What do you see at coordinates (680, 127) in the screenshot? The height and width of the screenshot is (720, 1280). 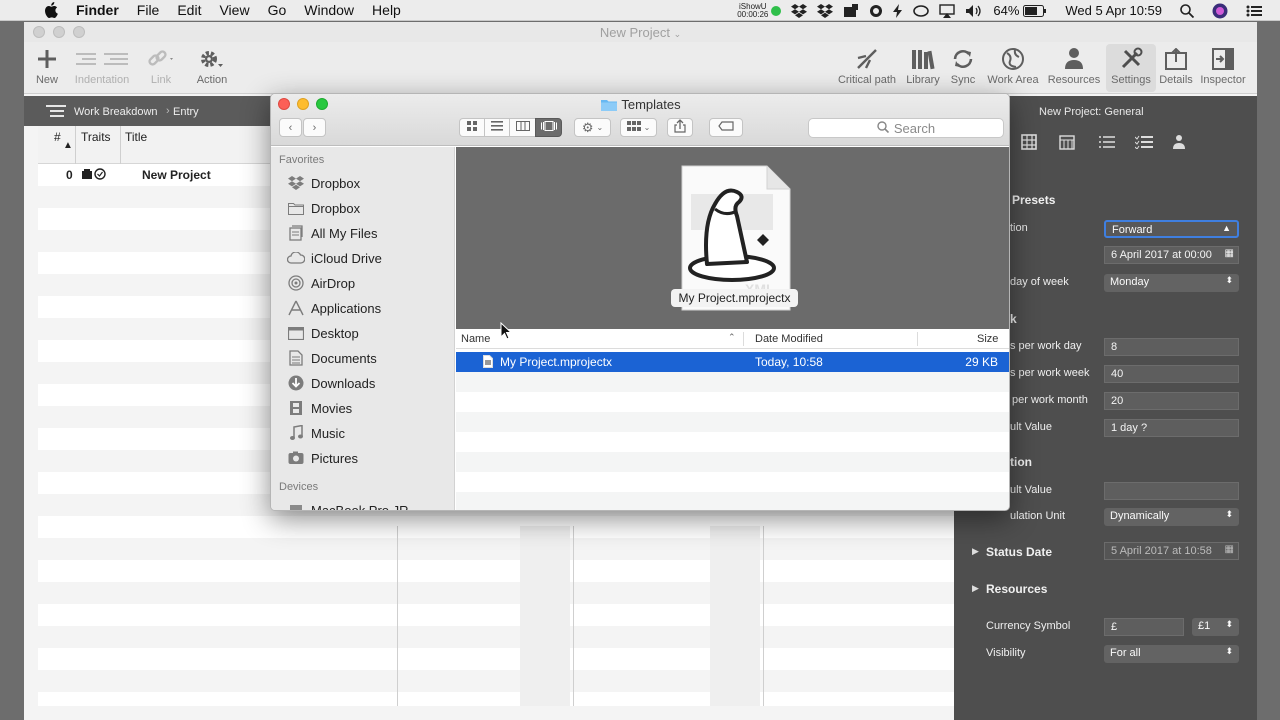 I see `share-button` at bounding box center [680, 127].